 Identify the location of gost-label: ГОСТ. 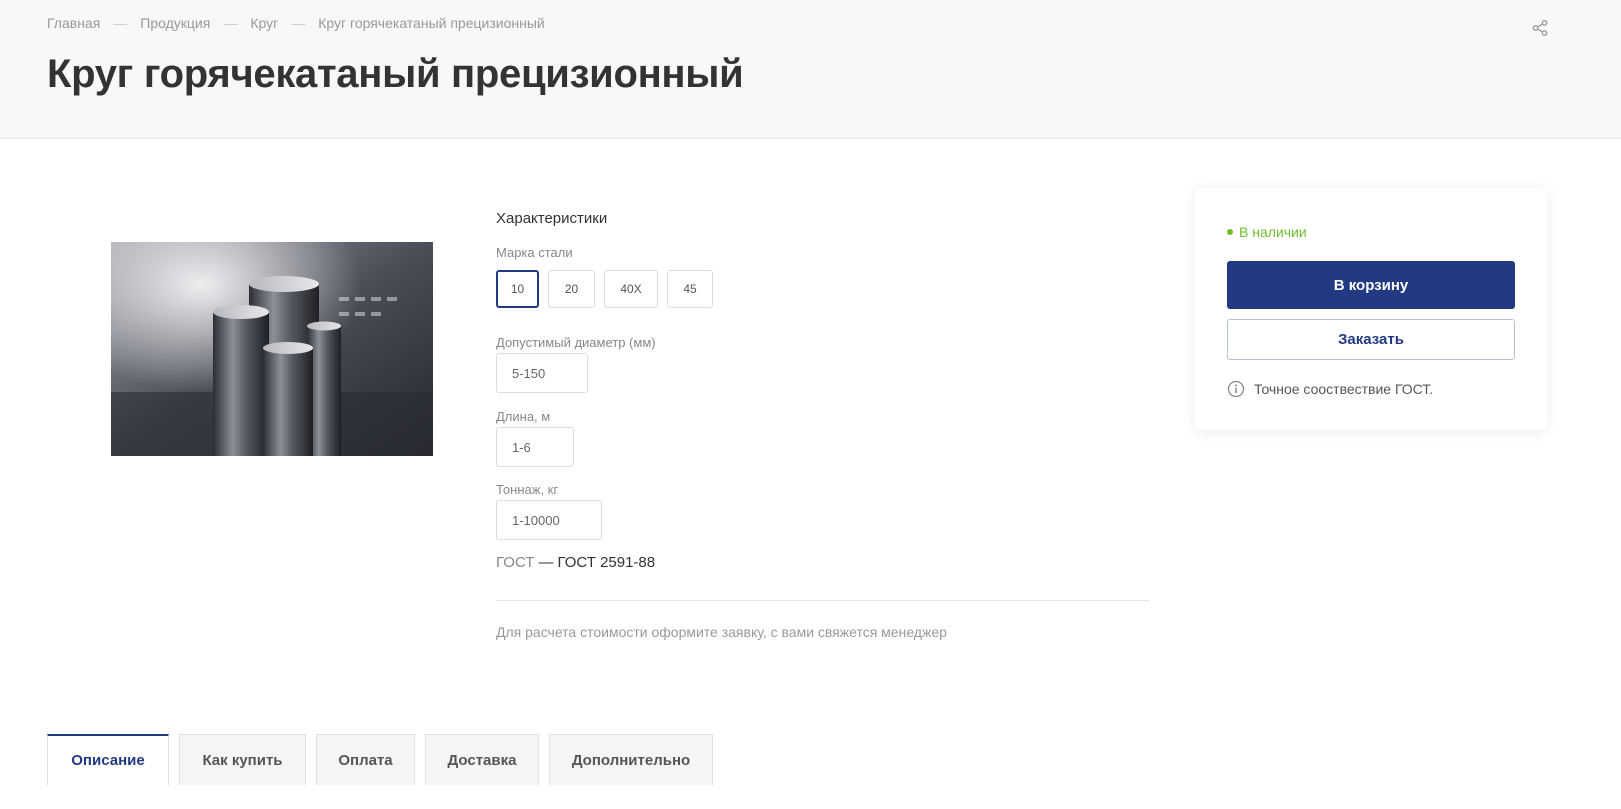
(515, 562).